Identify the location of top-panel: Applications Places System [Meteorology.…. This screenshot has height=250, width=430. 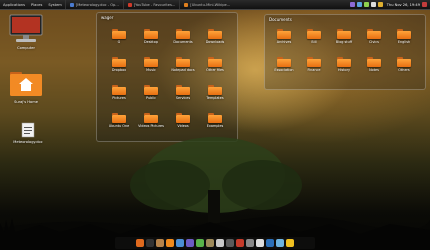
(215, 5).